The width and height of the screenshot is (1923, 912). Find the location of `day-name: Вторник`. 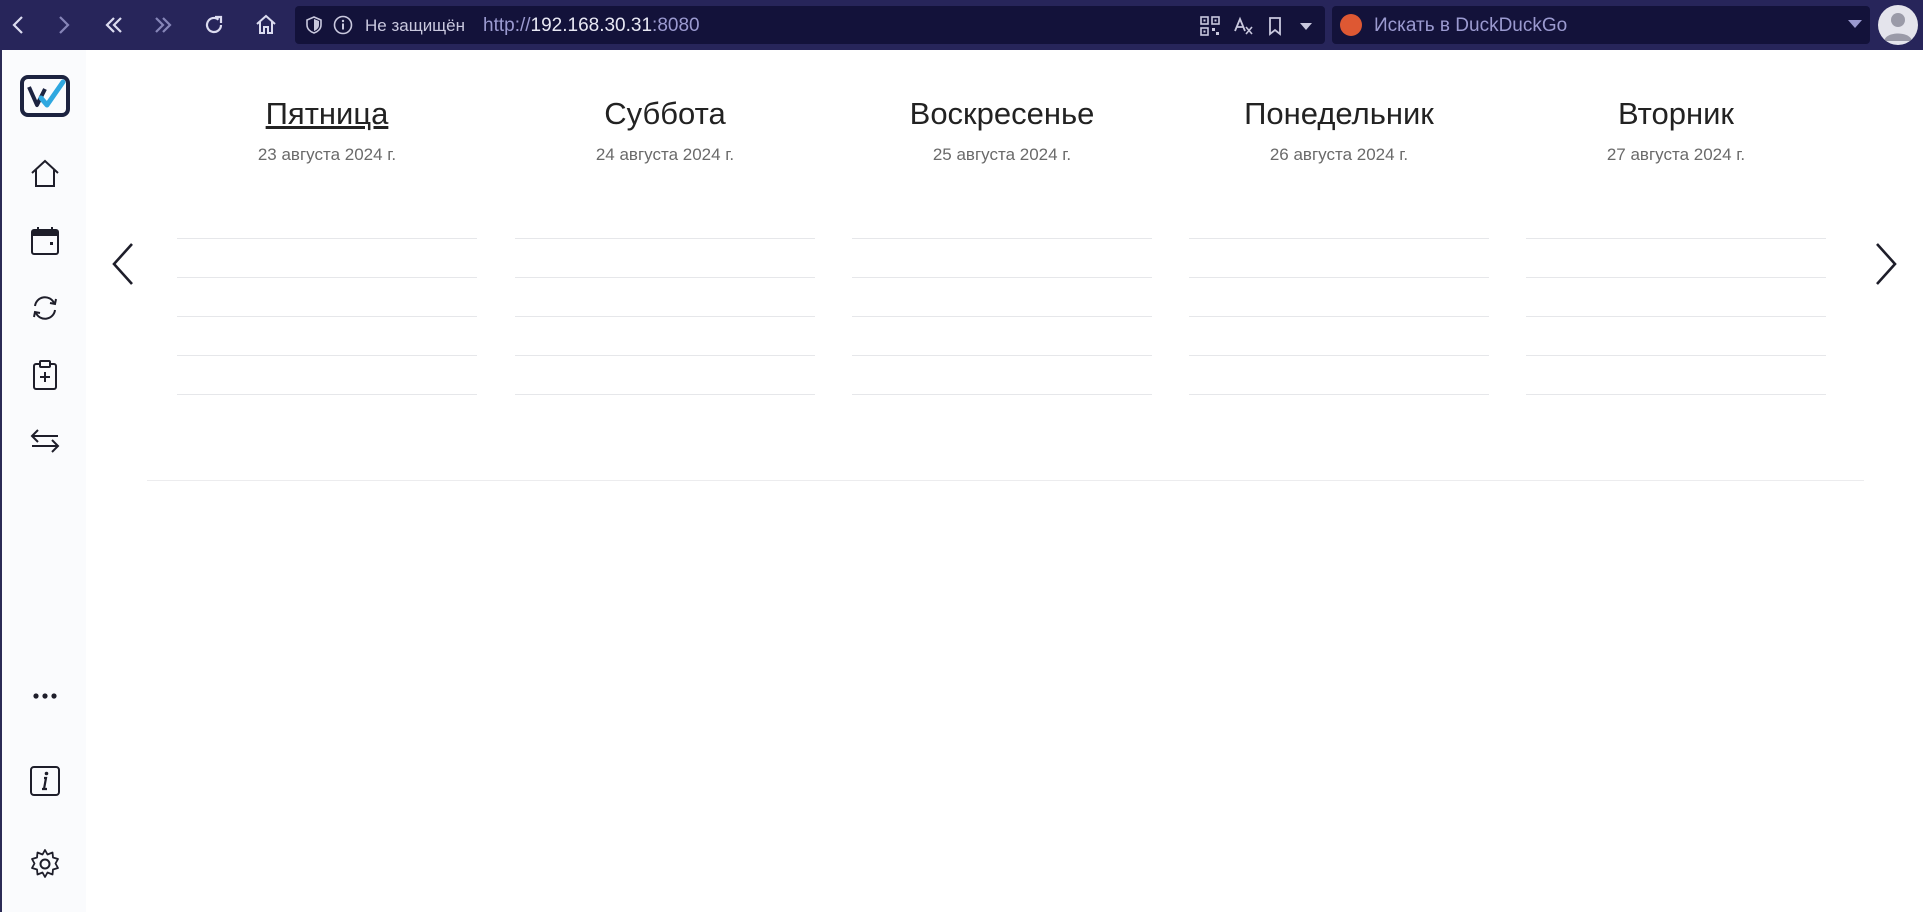

day-name: Вторник is located at coordinates (1676, 114).